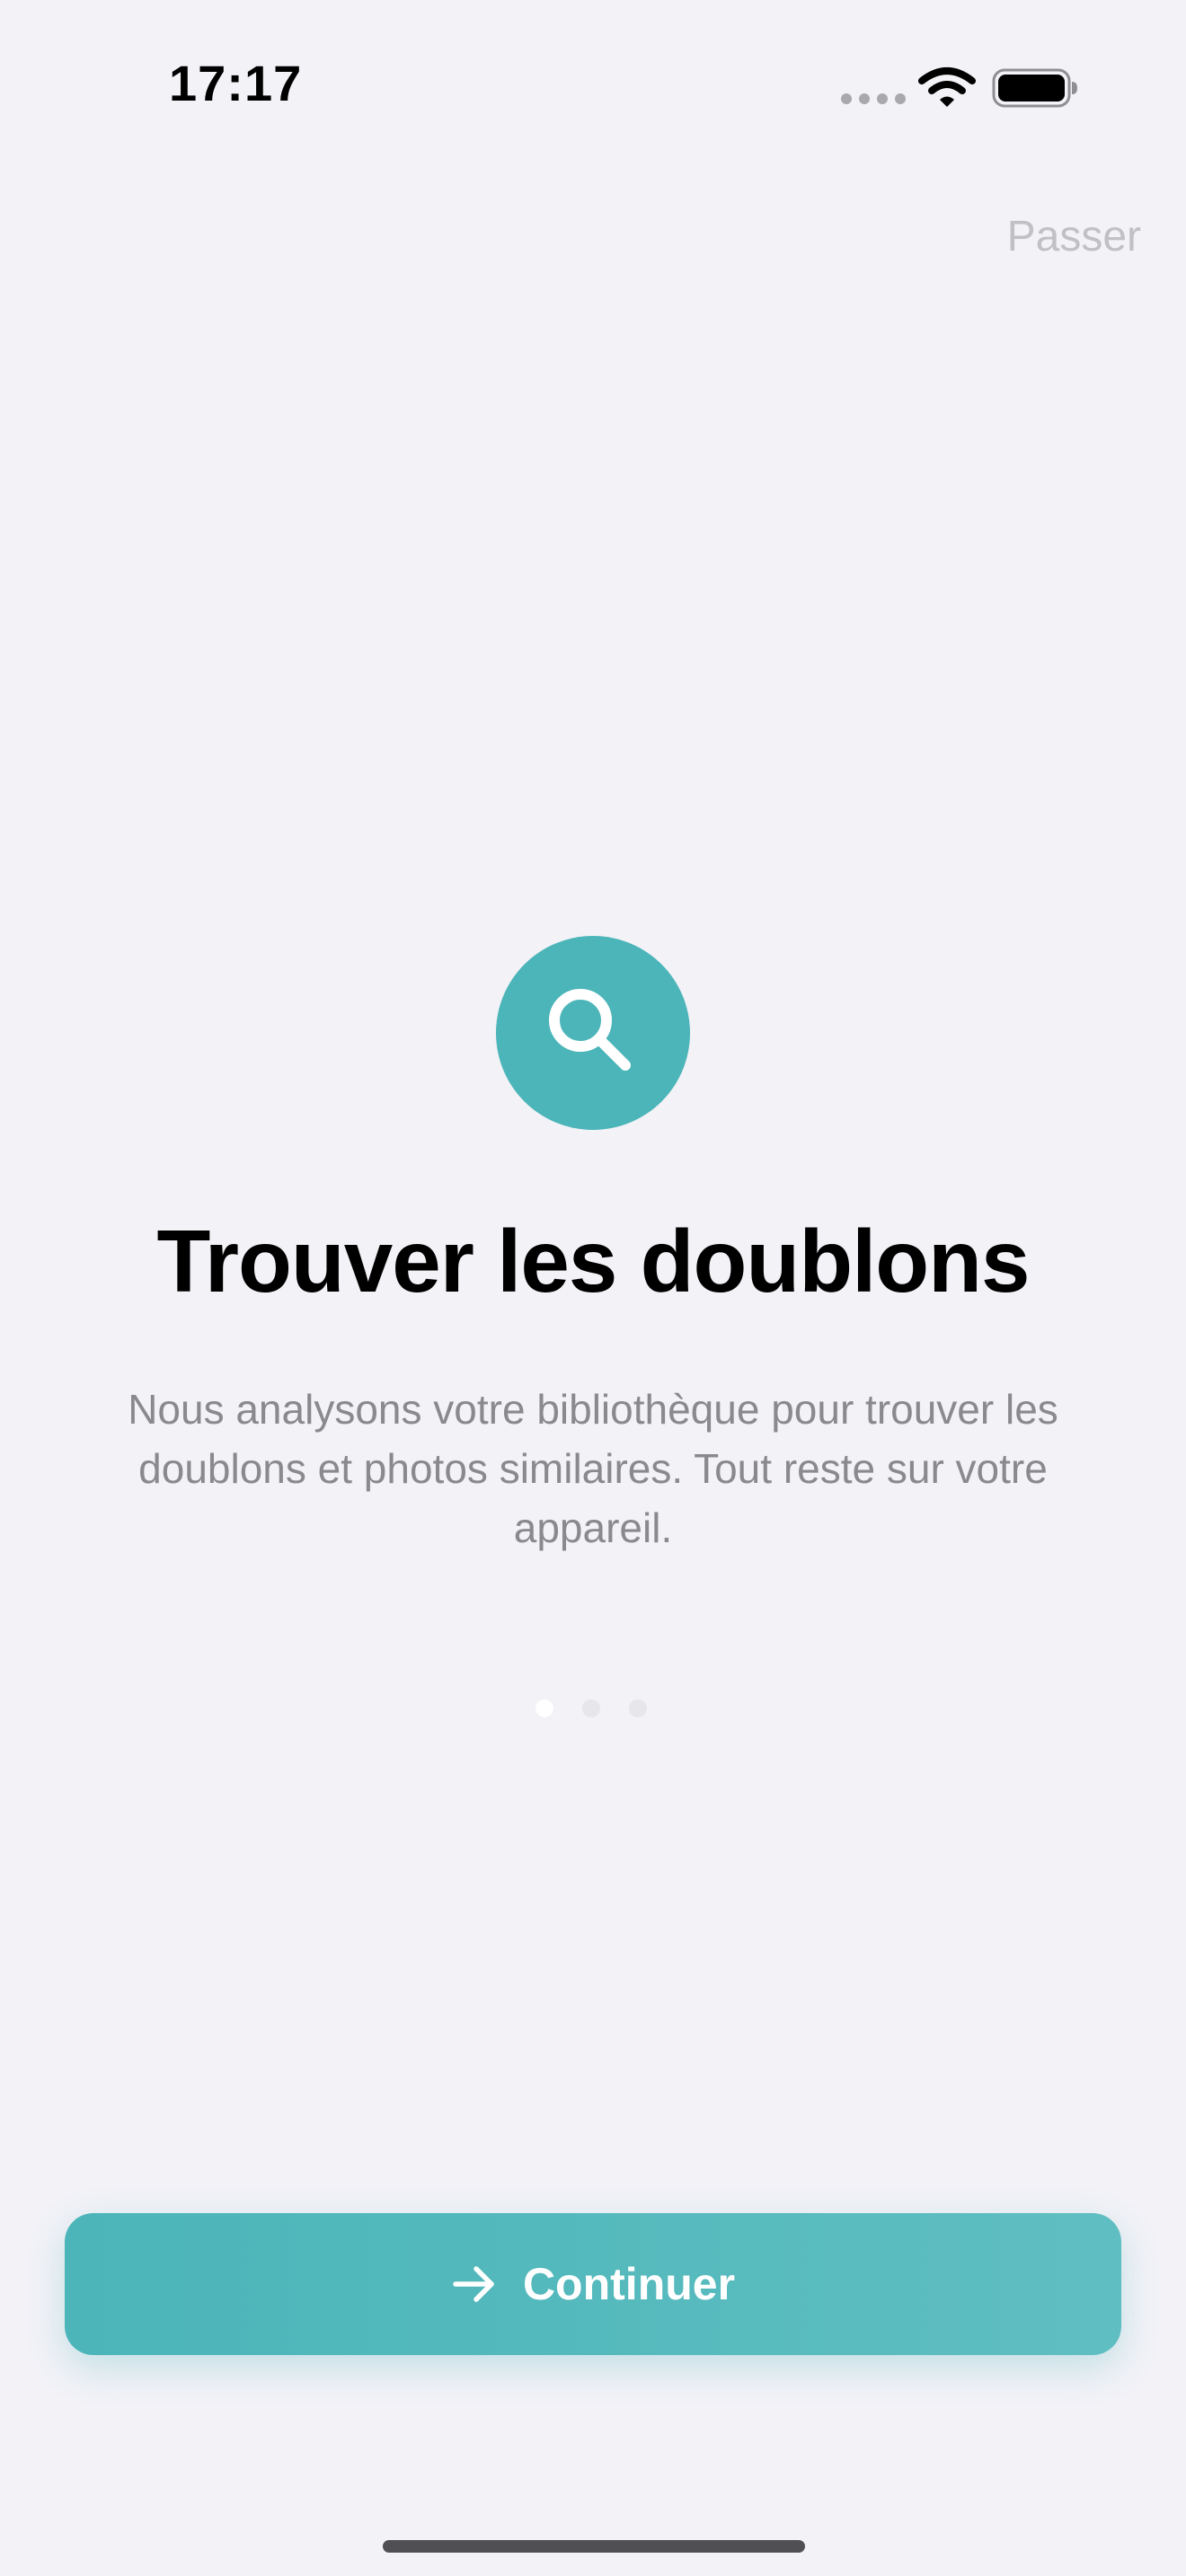  Describe the element at coordinates (594, 2546) in the screenshot. I see `home-indicator` at that location.